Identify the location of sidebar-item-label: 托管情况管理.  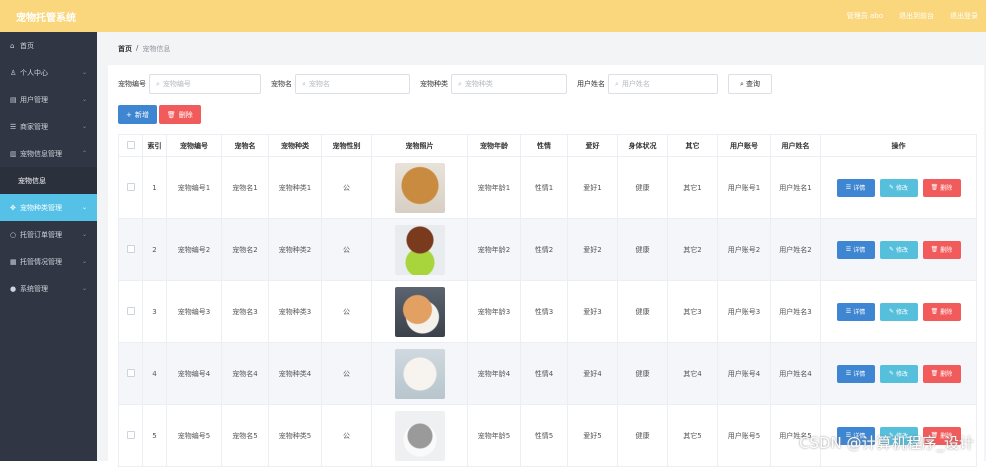
(41, 262).